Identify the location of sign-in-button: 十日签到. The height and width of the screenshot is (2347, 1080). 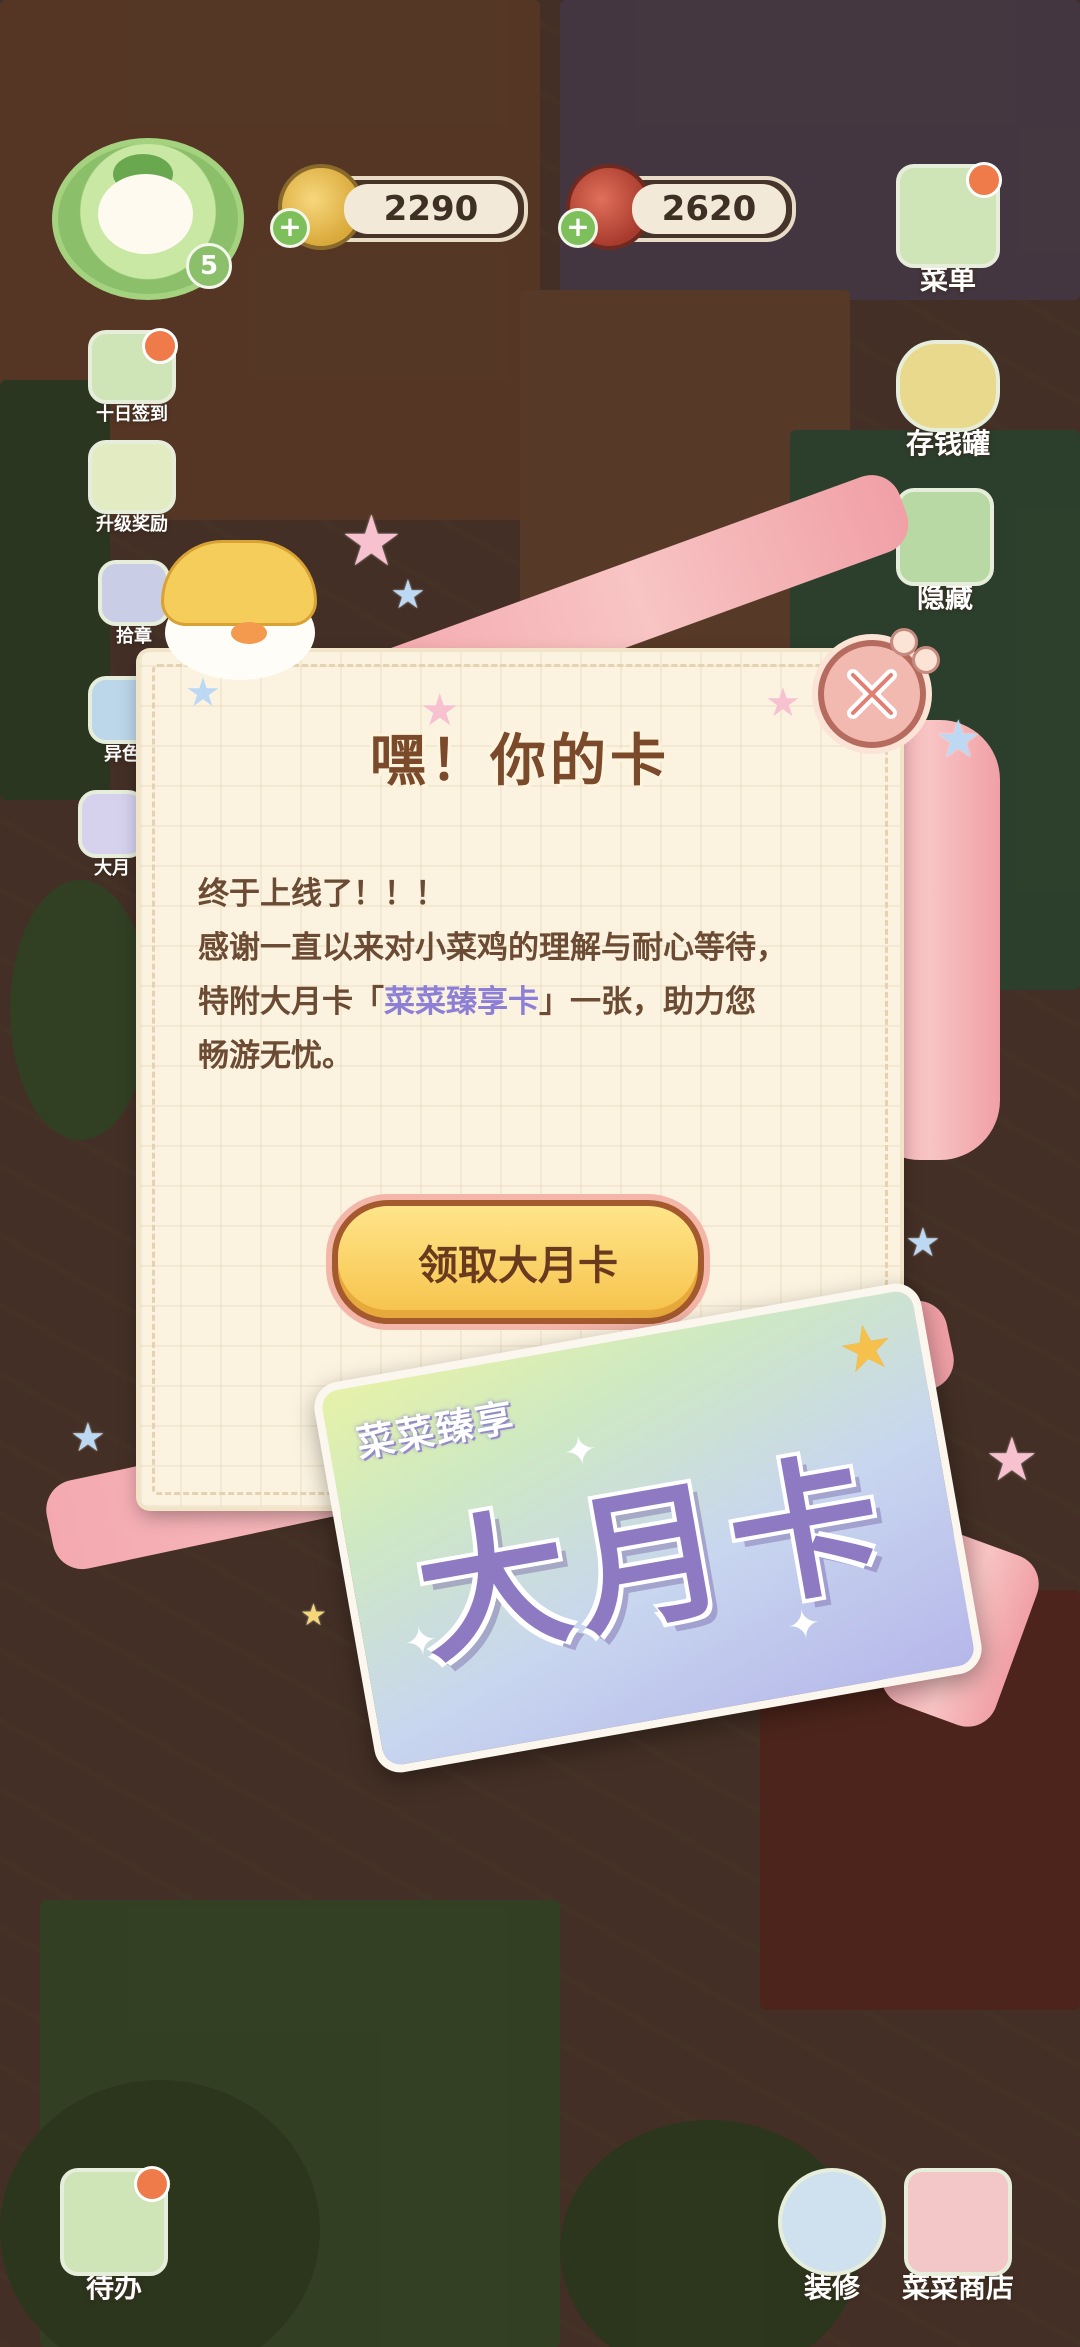
(133, 377).